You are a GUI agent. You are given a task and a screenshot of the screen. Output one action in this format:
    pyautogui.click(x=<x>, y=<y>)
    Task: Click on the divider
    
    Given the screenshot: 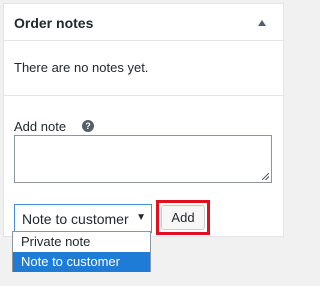 What is the action you would take?
    pyautogui.click(x=143, y=95)
    